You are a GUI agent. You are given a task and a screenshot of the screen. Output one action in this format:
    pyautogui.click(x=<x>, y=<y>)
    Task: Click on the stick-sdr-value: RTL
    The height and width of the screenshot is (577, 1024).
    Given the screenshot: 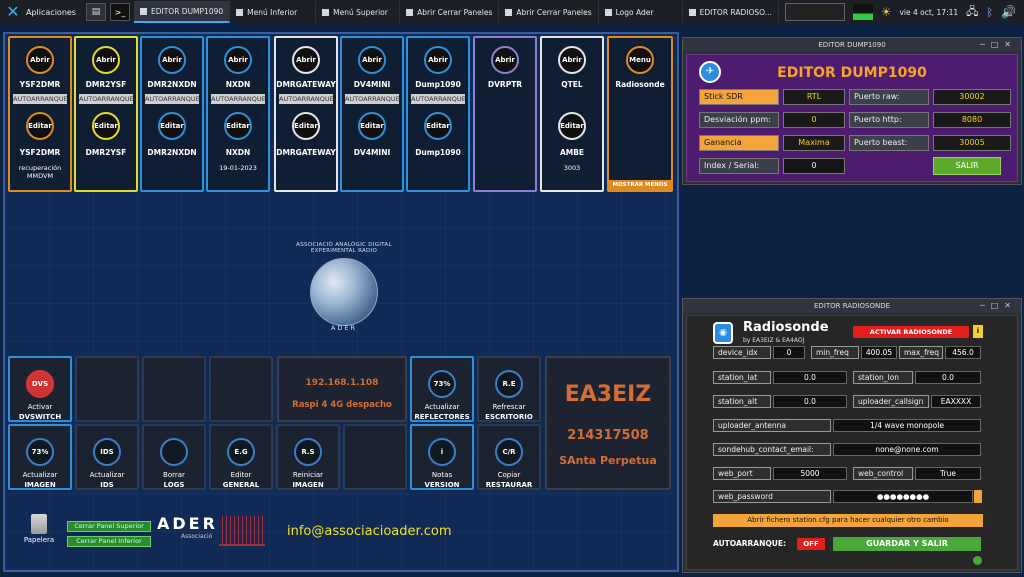 What is the action you would take?
    pyautogui.click(x=814, y=97)
    